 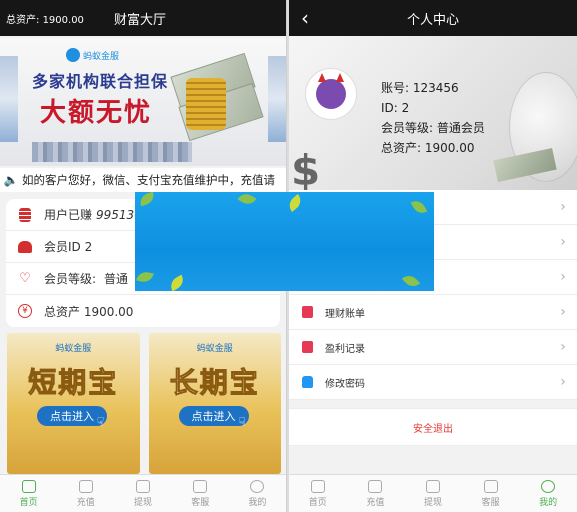 I want to click on profile-info: 账号: 123456 ID: 2 会员等级: 普通会员 总资产: 1900.00, so click(x=433, y=118).